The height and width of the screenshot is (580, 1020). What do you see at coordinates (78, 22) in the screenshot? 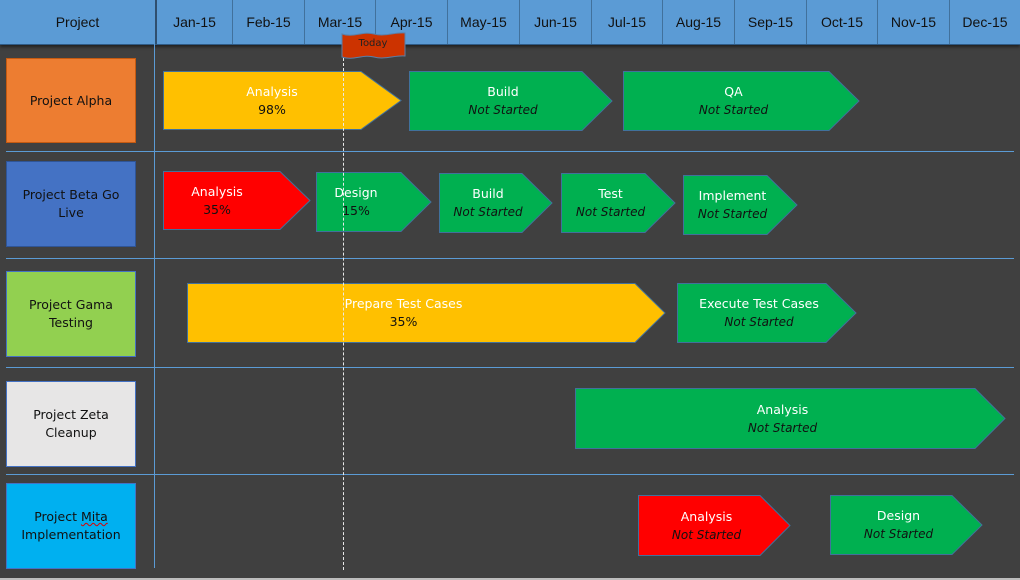
I see `project-column-header: Project` at bounding box center [78, 22].